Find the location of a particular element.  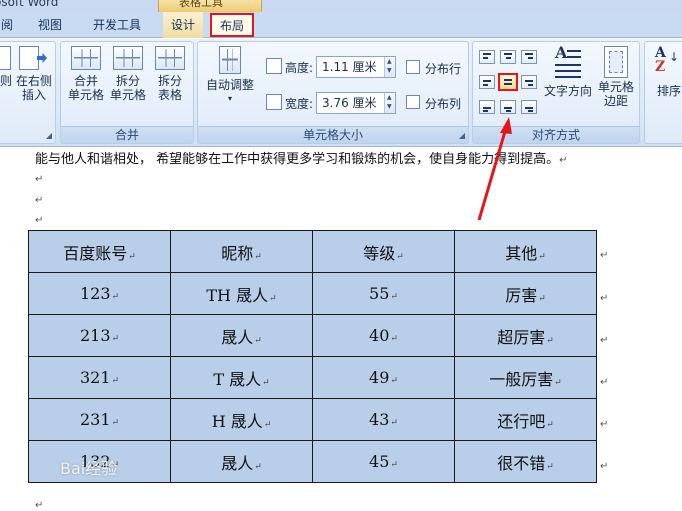

annotation-arrow is located at coordinates (494, 169).